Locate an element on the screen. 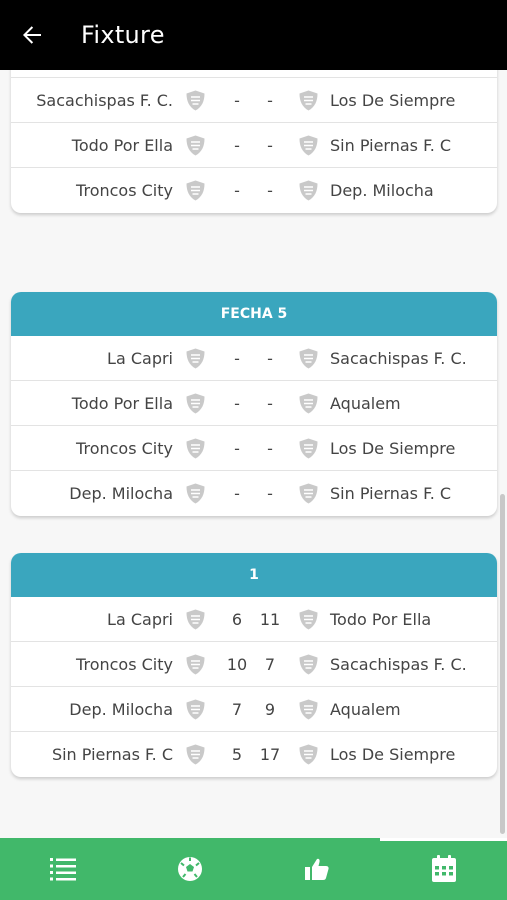 The height and width of the screenshot is (900, 507). home-score: 5 is located at coordinates (237, 754).